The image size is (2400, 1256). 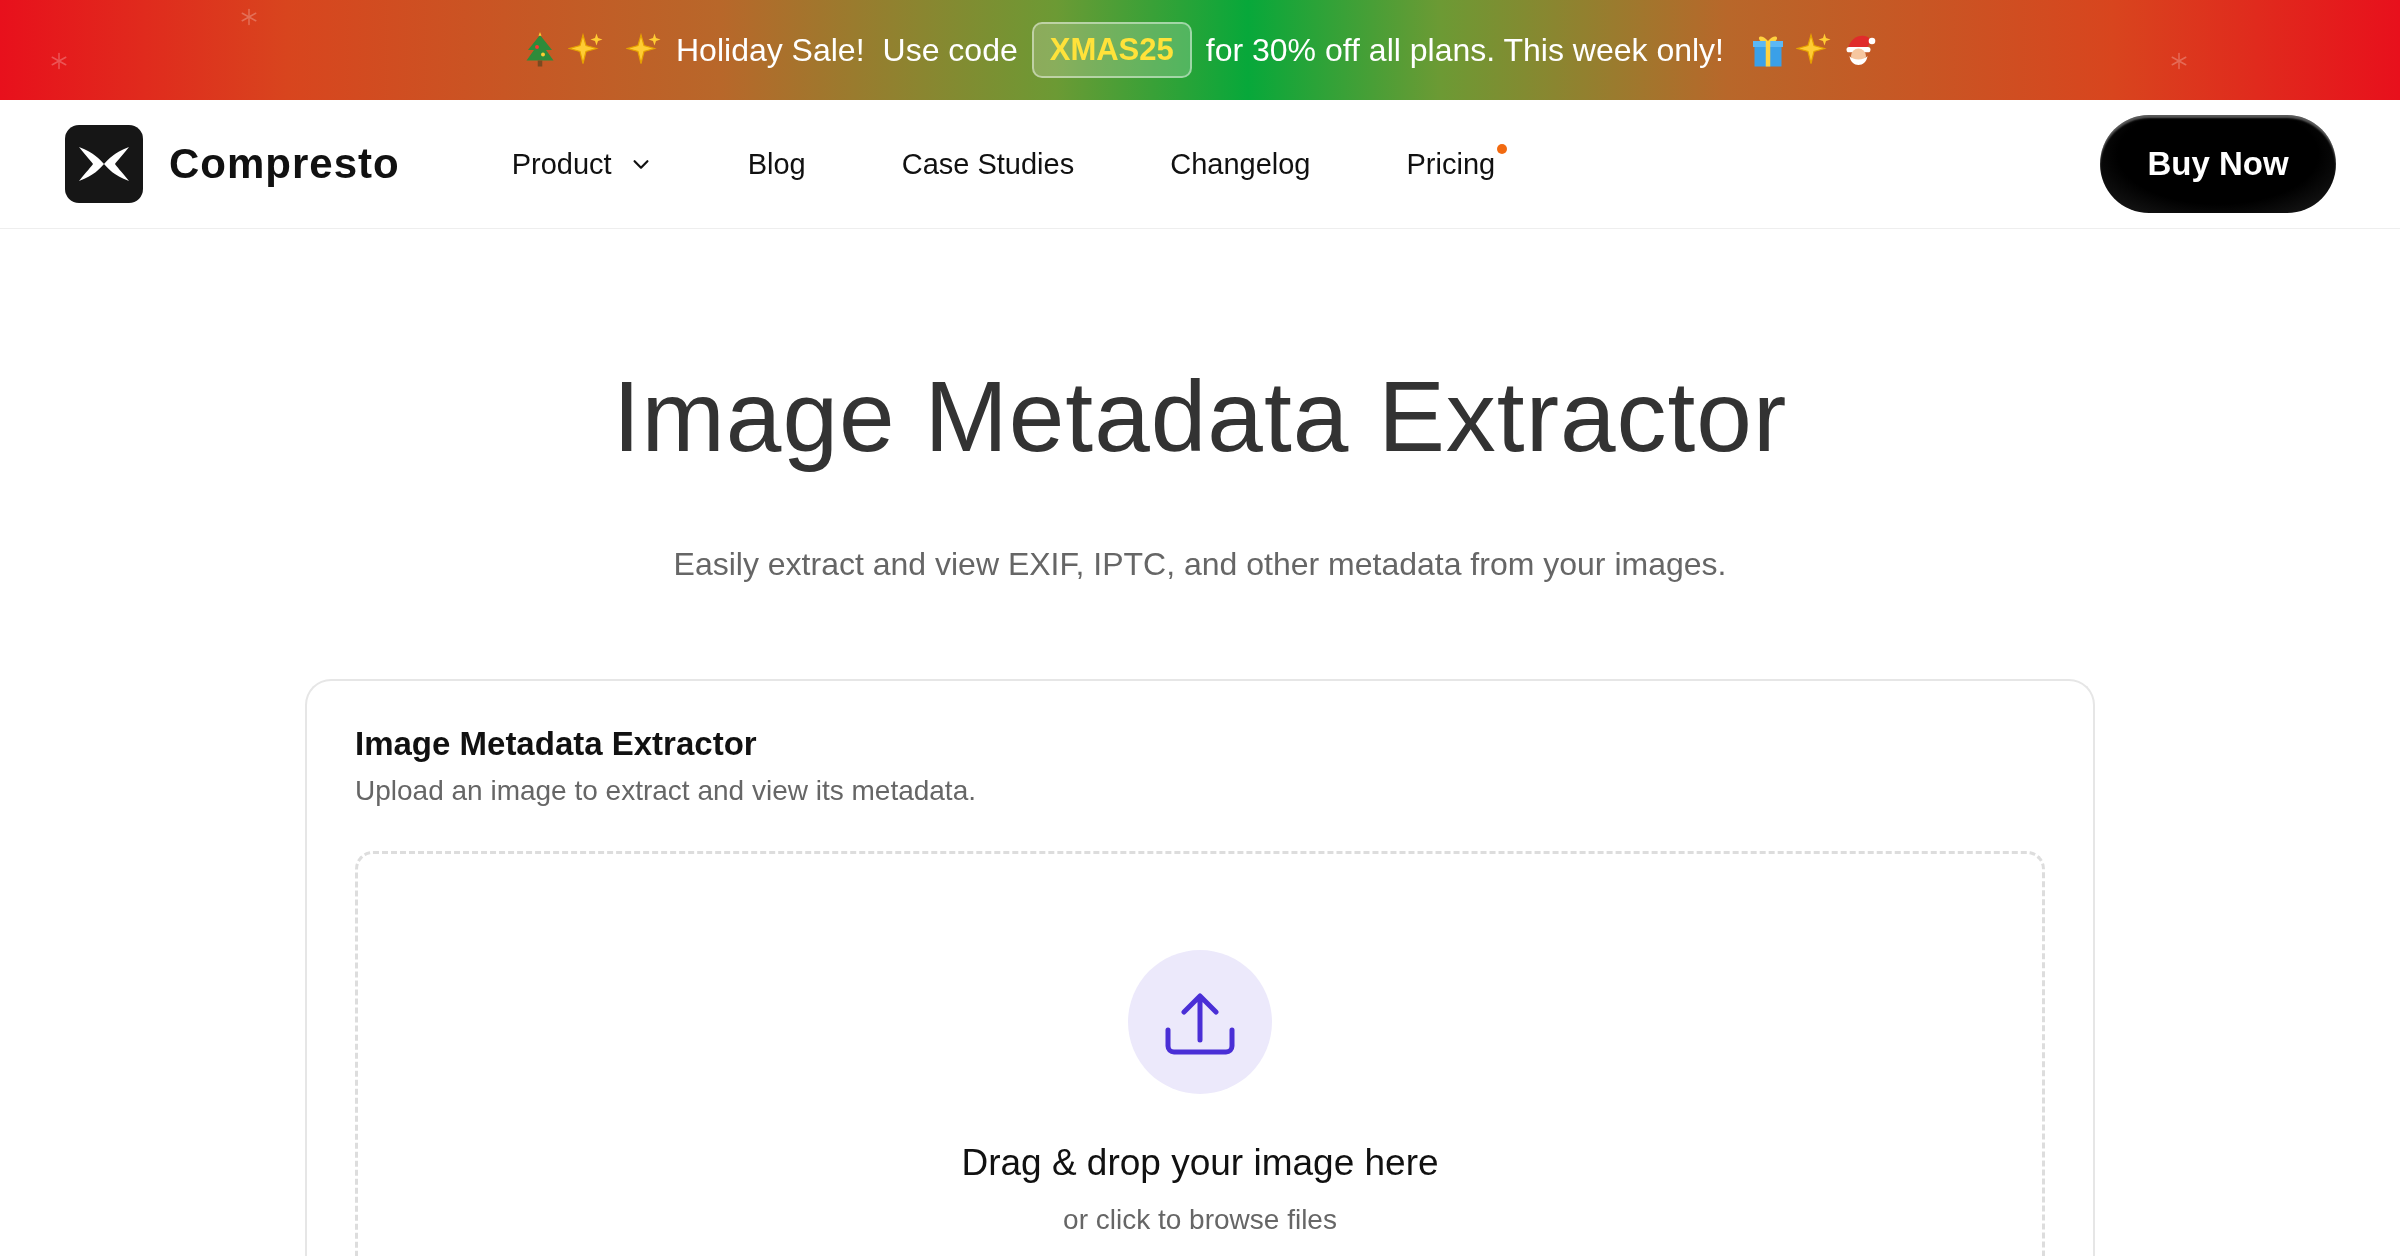 I want to click on upload-icon, so click(x=1200, y=1022).